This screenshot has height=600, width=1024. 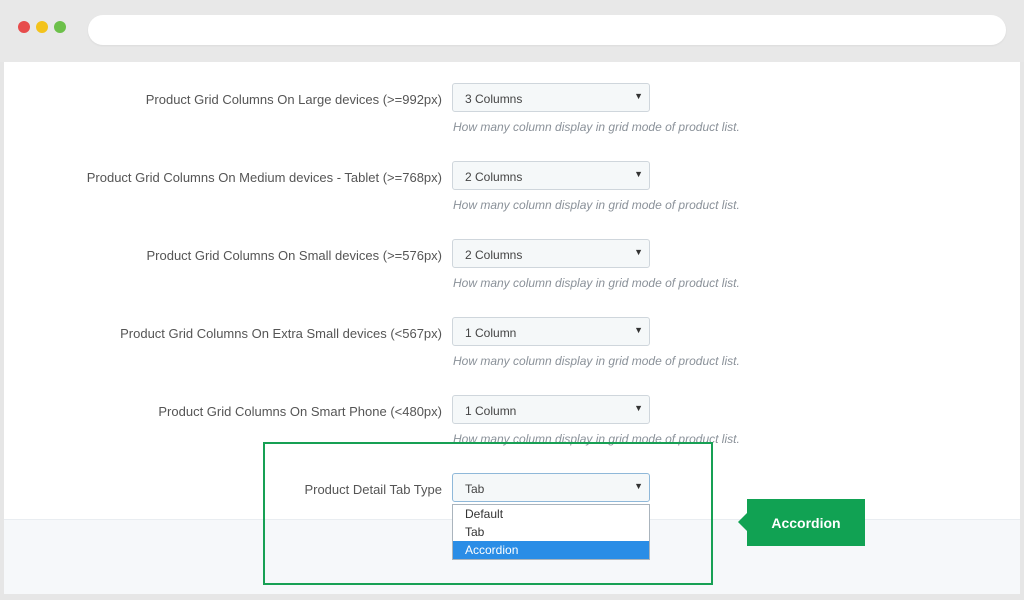 I want to click on columns-extra-small-select: 1 Column ▼, so click(x=551, y=331).